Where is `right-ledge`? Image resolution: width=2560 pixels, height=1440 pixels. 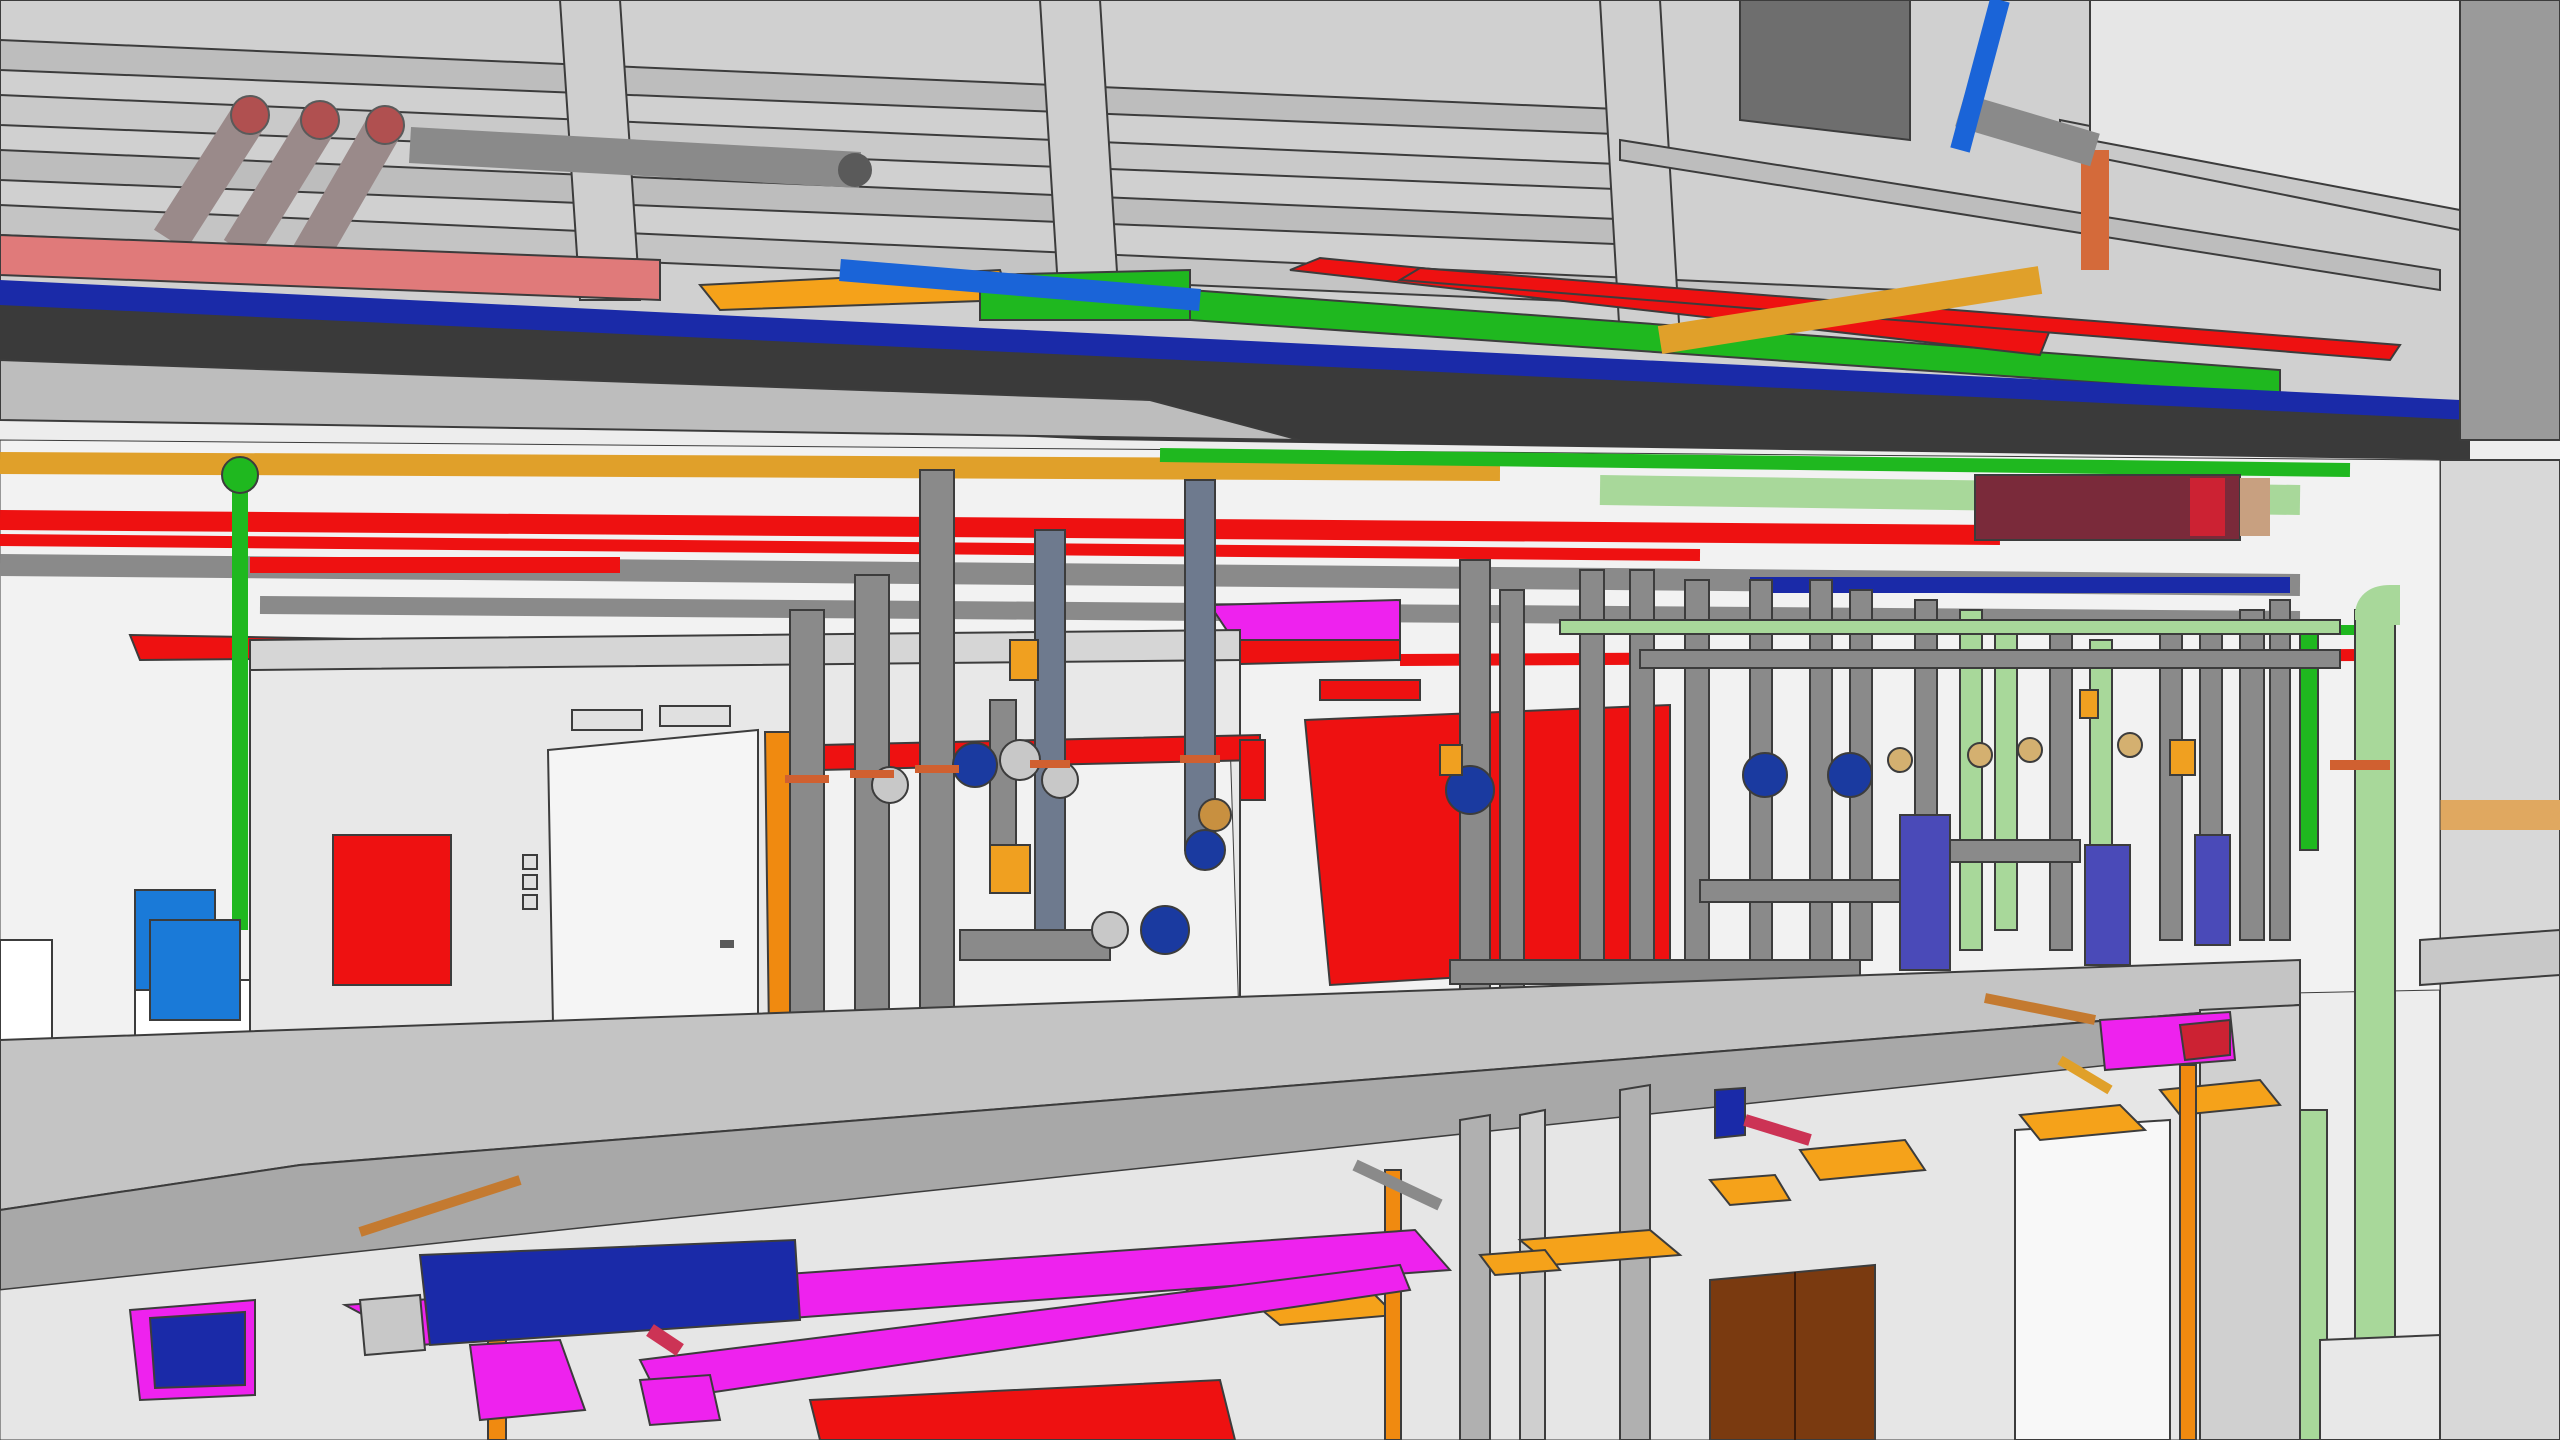 right-ledge is located at coordinates (2489, 957).